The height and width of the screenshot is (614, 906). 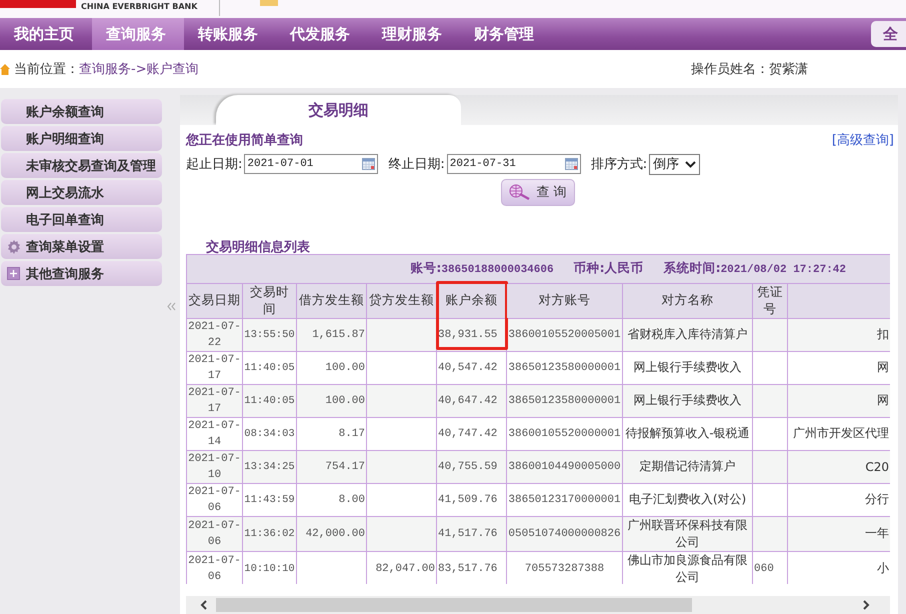 I want to click on sidebar-item: 未审核交易查询及管理, so click(x=81, y=165).